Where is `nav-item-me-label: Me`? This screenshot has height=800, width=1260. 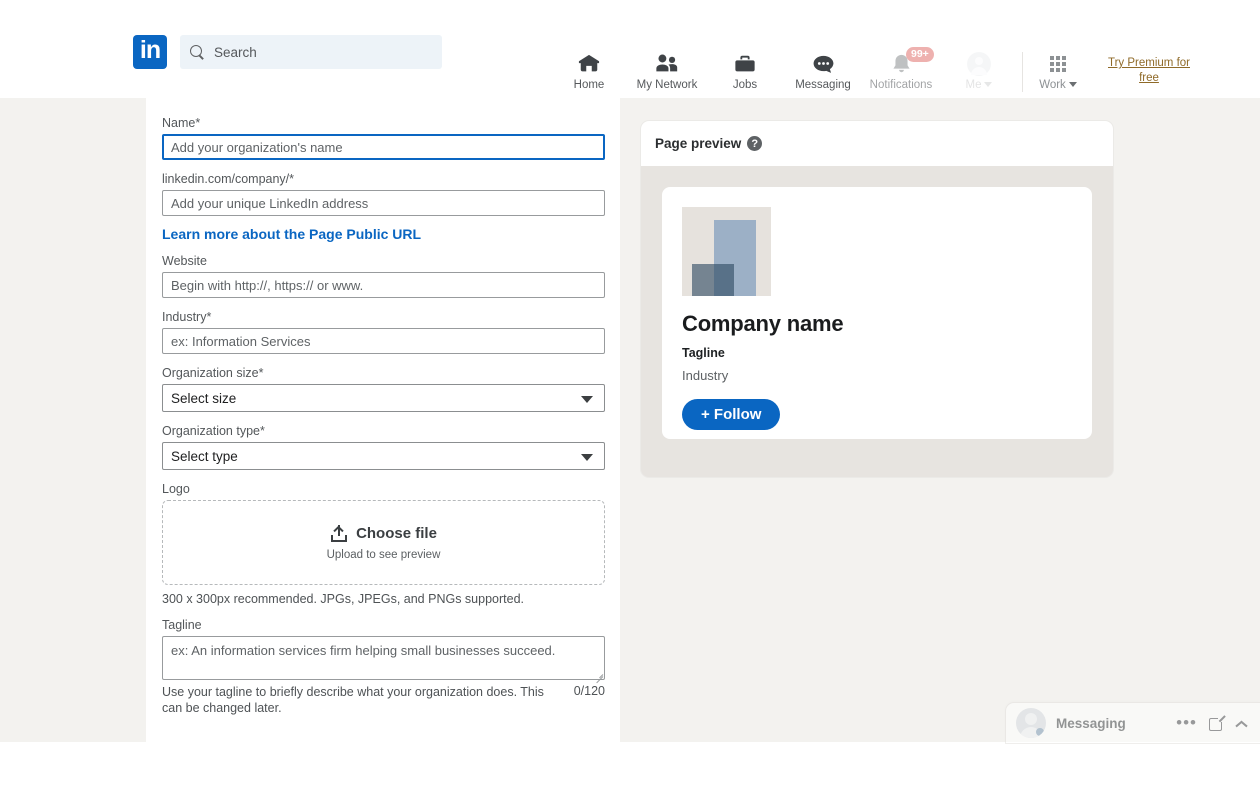
nav-item-me-label: Me is located at coordinates (979, 85).